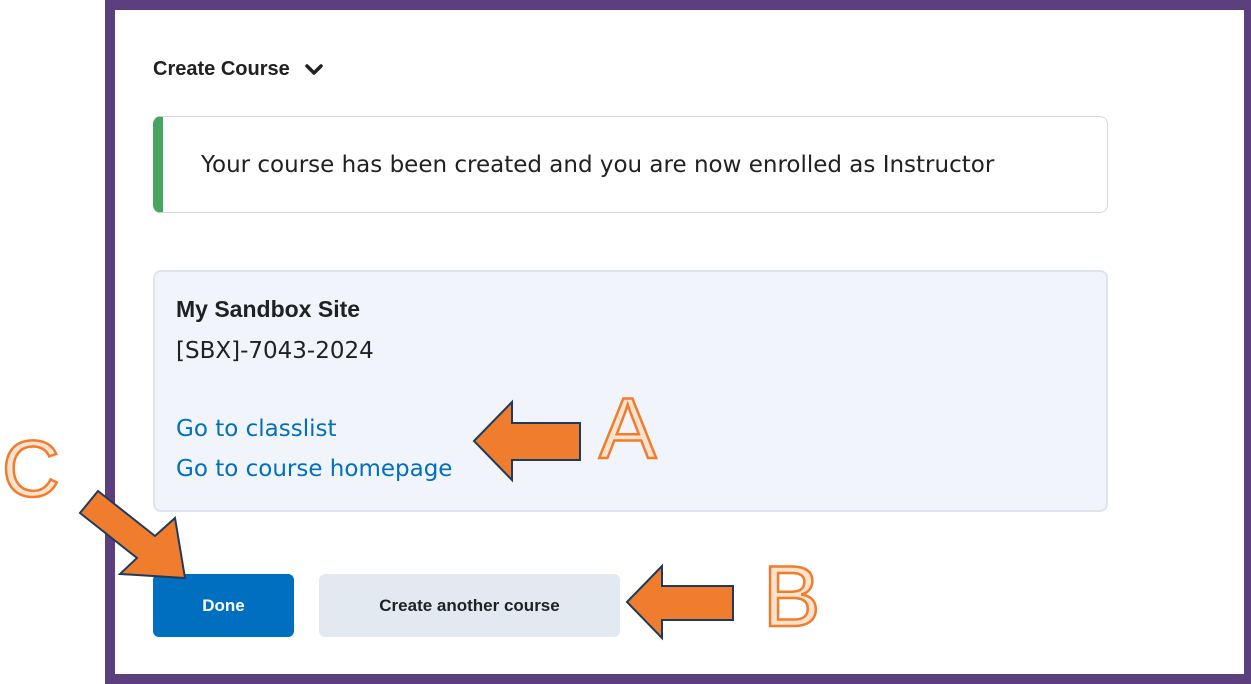  Describe the element at coordinates (223, 605) in the screenshot. I see `done-button: Done` at that location.